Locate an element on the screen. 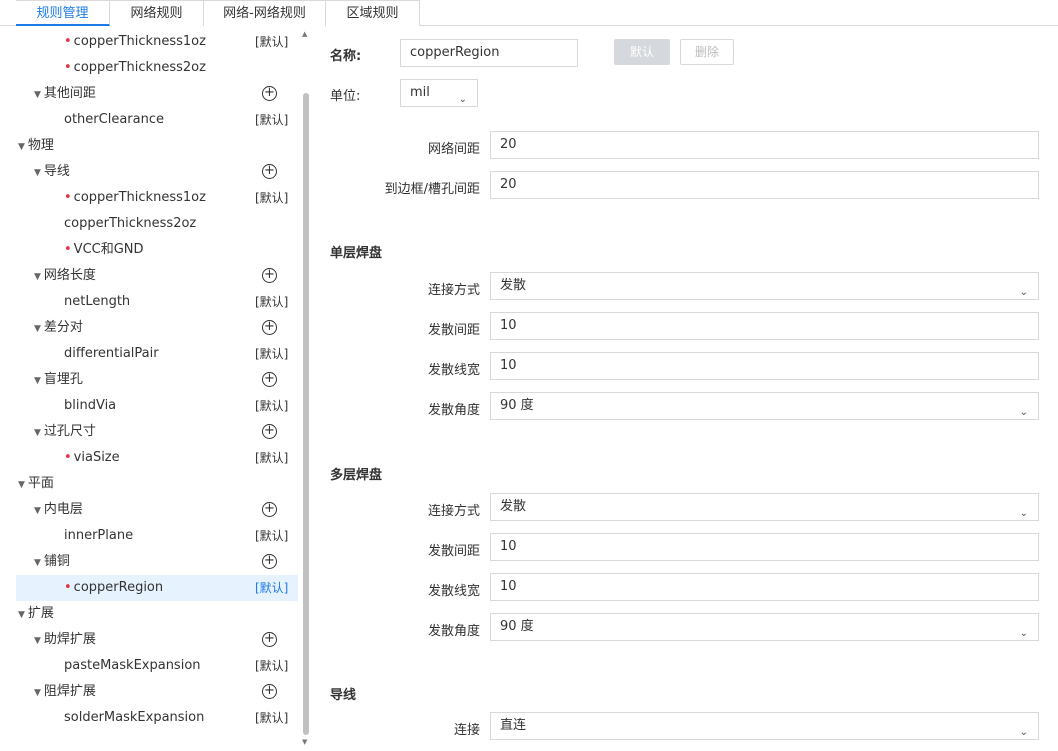 The image size is (1058, 751). tree-item-text: ▼ 导线 is located at coordinates (52, 172).